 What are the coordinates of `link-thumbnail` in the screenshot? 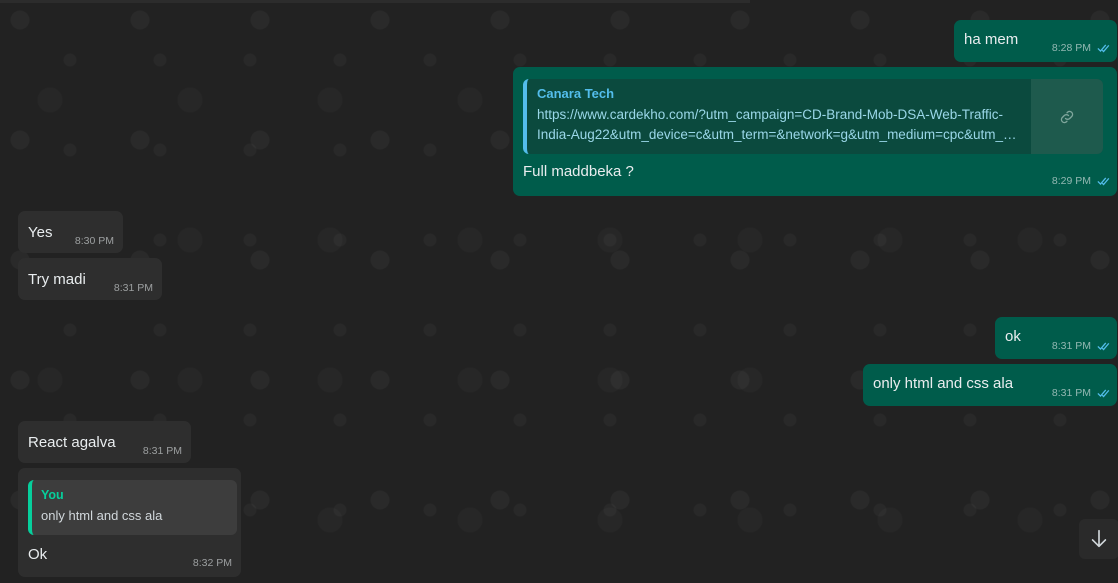 It's located at (1067, 116).